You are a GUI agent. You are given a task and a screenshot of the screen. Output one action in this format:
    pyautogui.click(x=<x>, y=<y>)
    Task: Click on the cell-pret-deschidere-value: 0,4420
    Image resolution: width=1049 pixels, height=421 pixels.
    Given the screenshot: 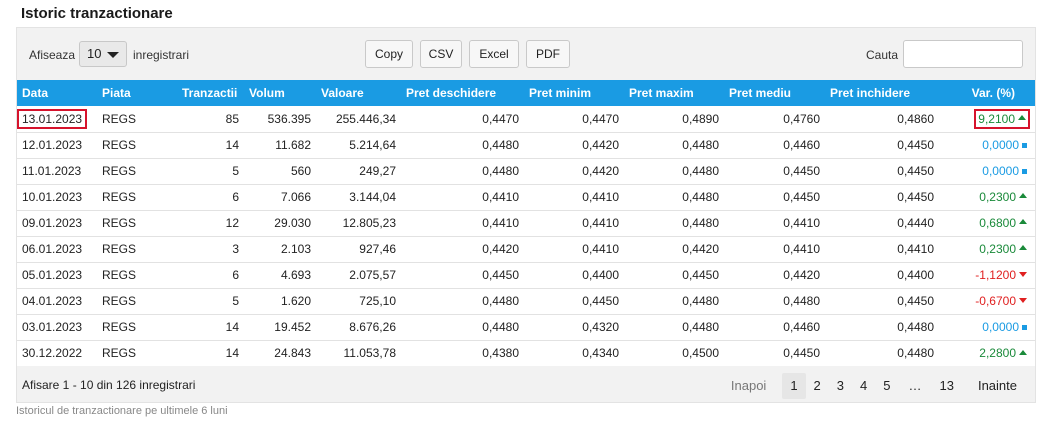 What is the action you would take?
    pyautogui.click(x=500, y=249)
    